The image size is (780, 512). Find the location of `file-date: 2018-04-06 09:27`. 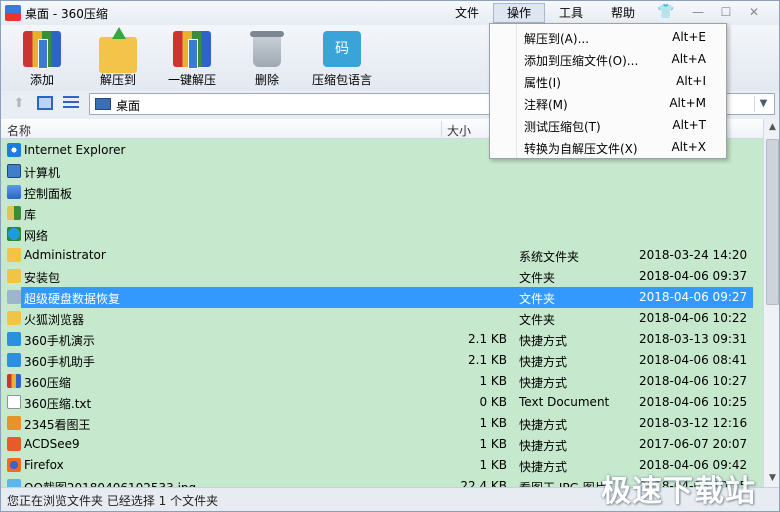

file-date: 2018-04-06 09:27 is located at coordinates (693, 297).